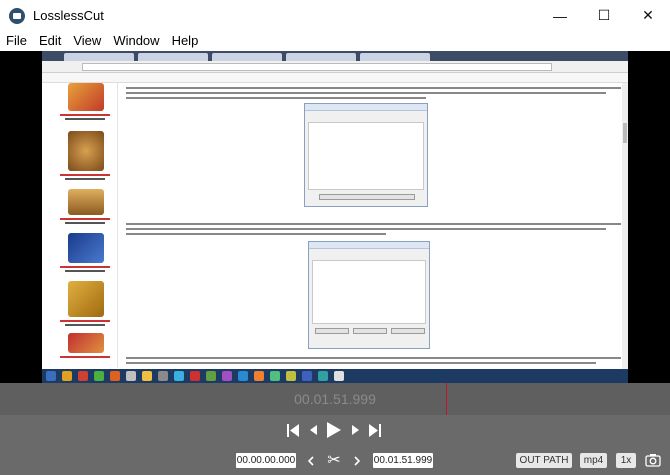 The width and height of the screenshot is (670, 475). Describe the element at coordinates (335, 15) in the screenshot. I see `title-bar: LosslessCut — ☐ ✕` at that location.